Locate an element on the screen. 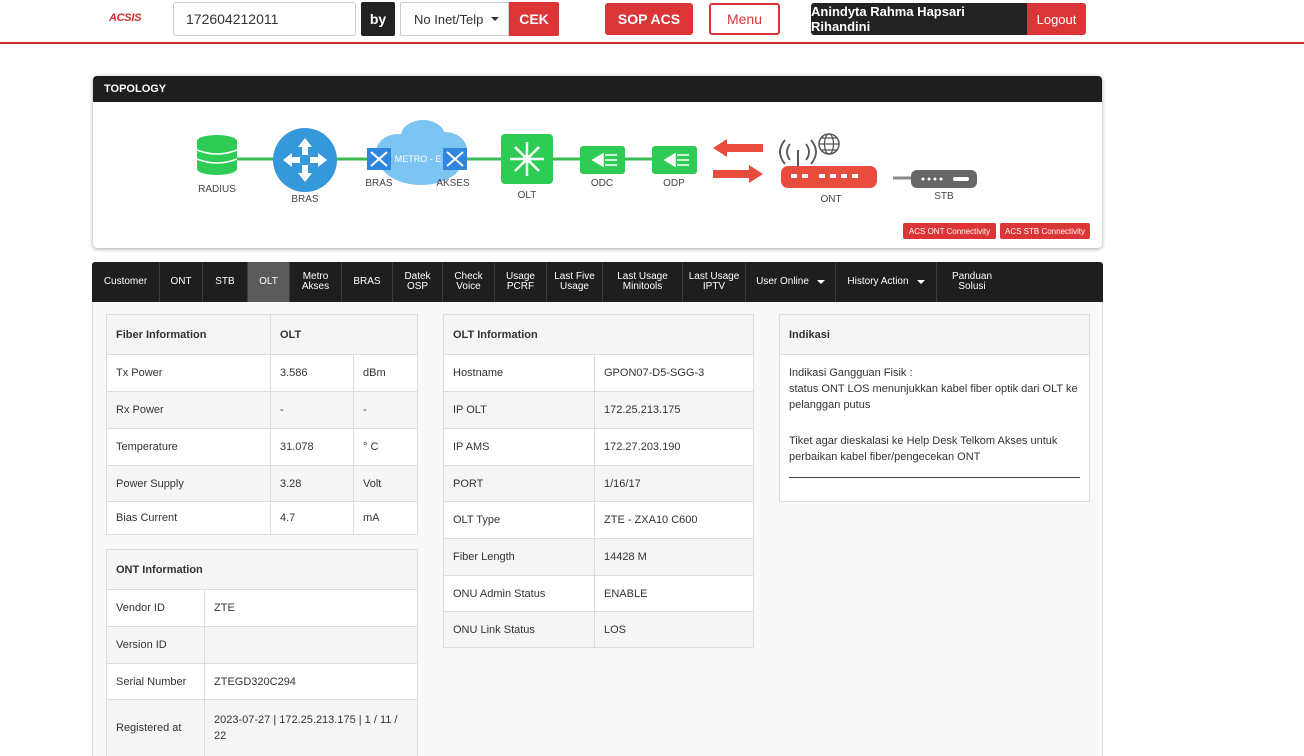 This screenshot has height=756, width=1304. bras-router-icon is located at coordinates (305, 160).